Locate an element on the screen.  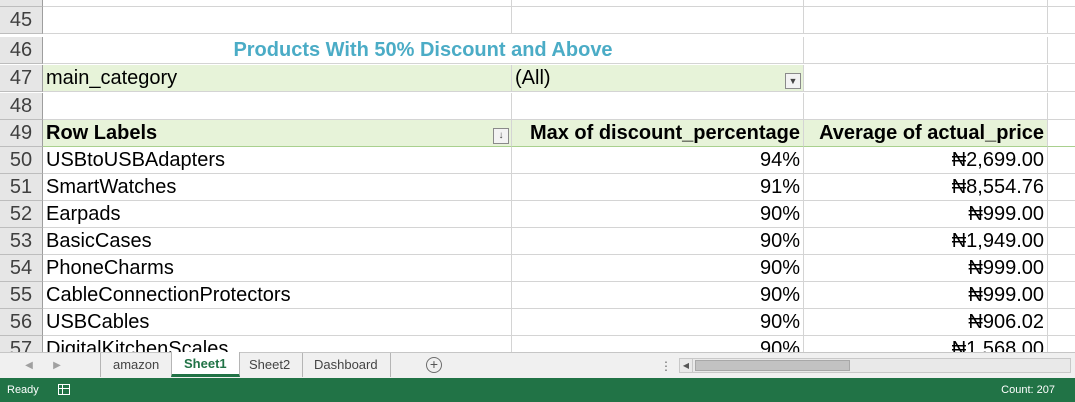
row-label-cell: Earpads is located at coordinates (277, 214).